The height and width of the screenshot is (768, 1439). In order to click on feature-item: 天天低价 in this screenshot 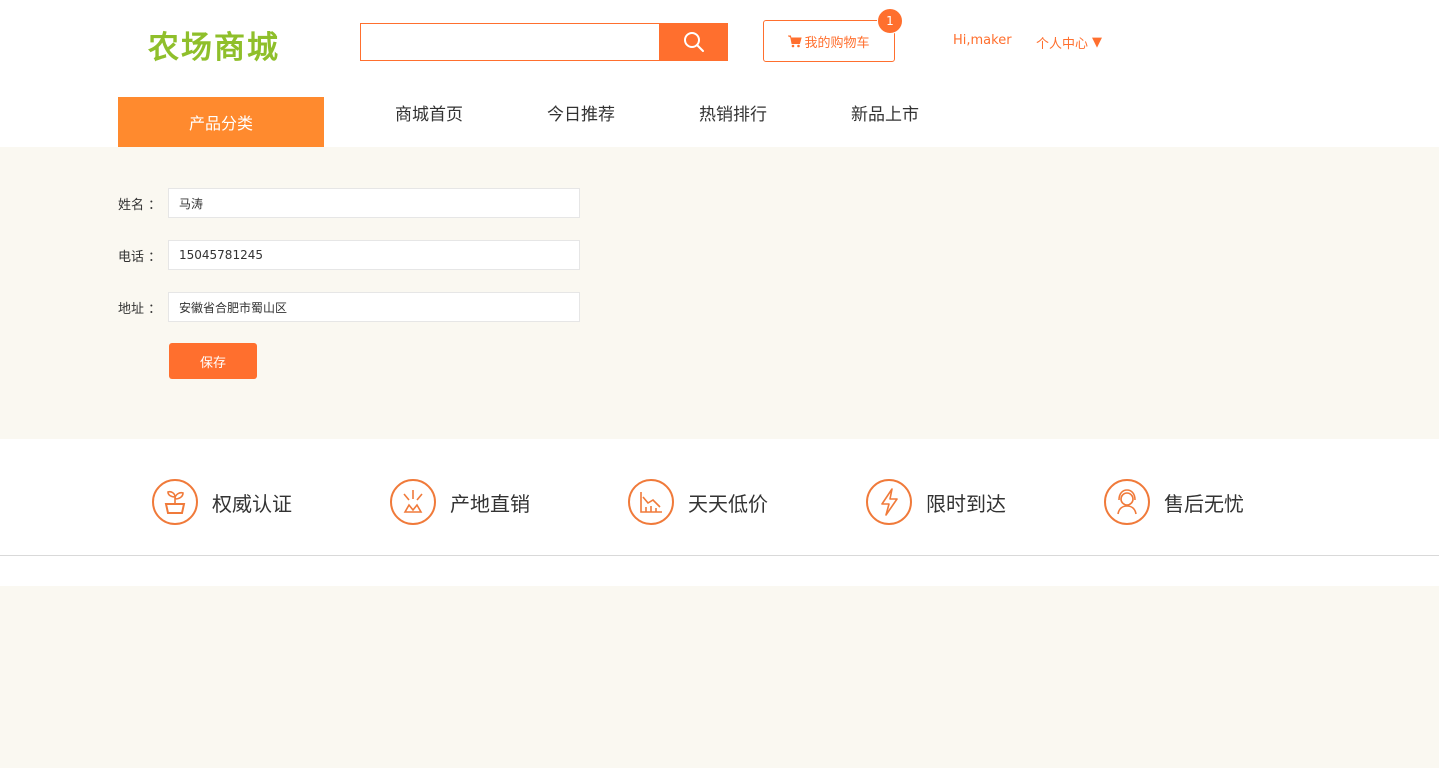, I will do `click(698, 502)`.